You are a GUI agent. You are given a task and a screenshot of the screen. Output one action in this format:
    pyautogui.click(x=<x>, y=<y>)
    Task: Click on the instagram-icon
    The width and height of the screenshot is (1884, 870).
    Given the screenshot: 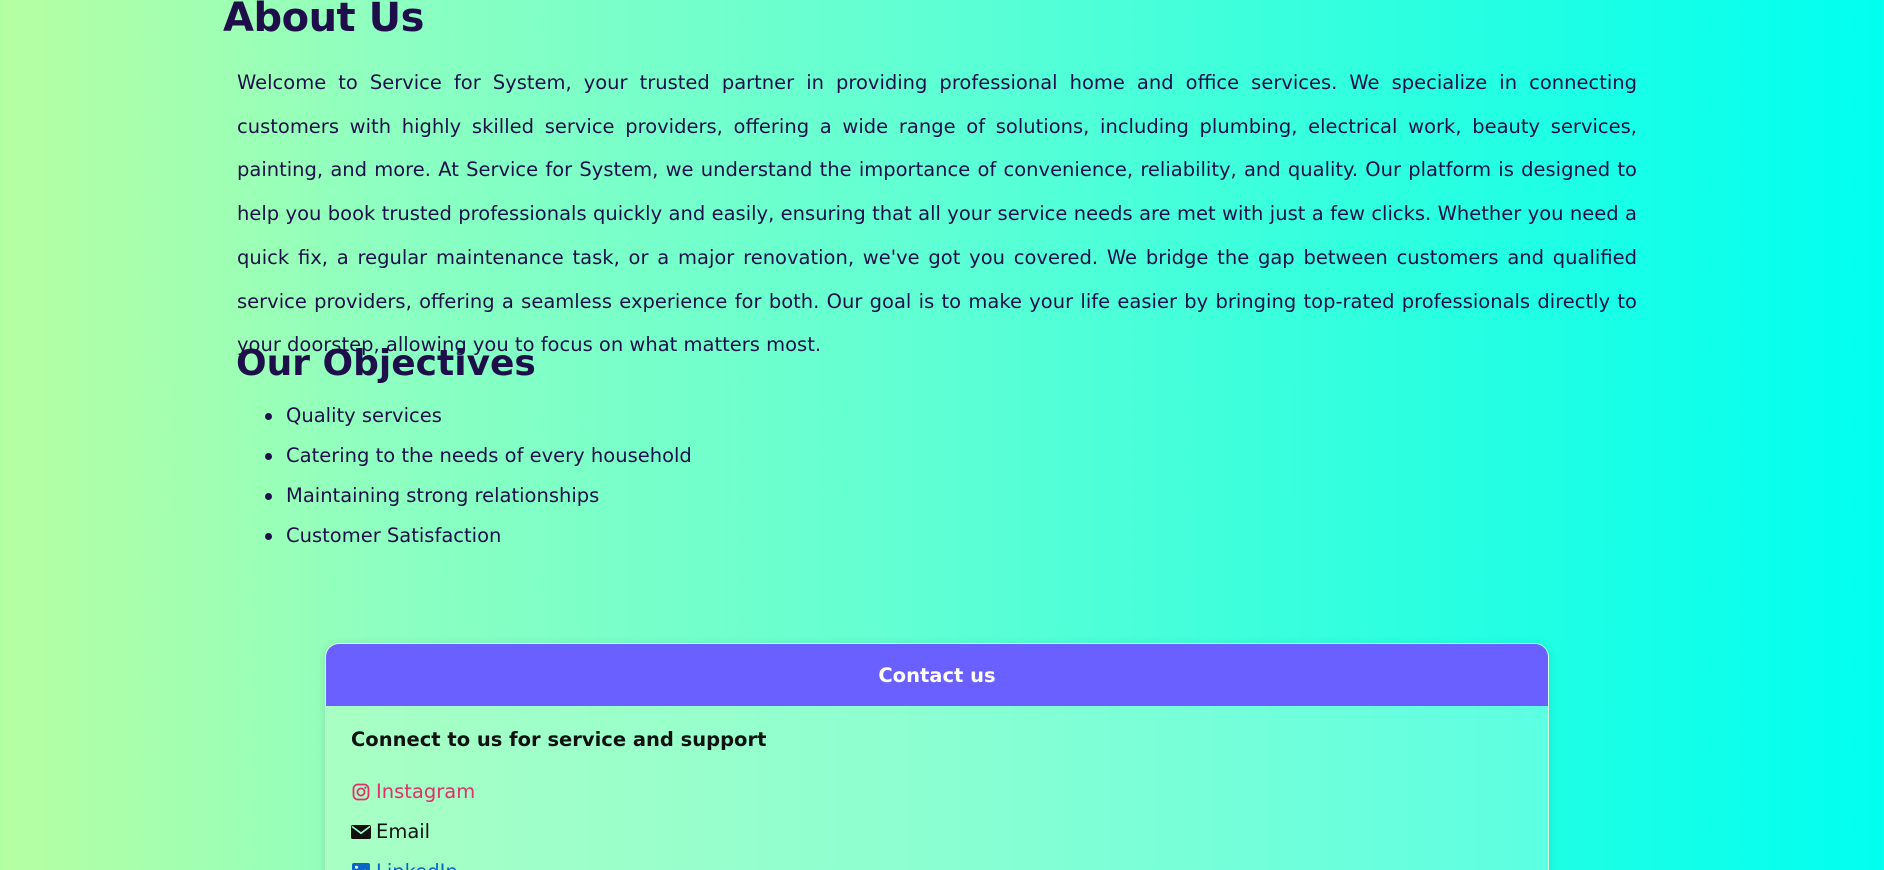 What is the action you would take?
    pyautogui.click(x=361, y=792)
    